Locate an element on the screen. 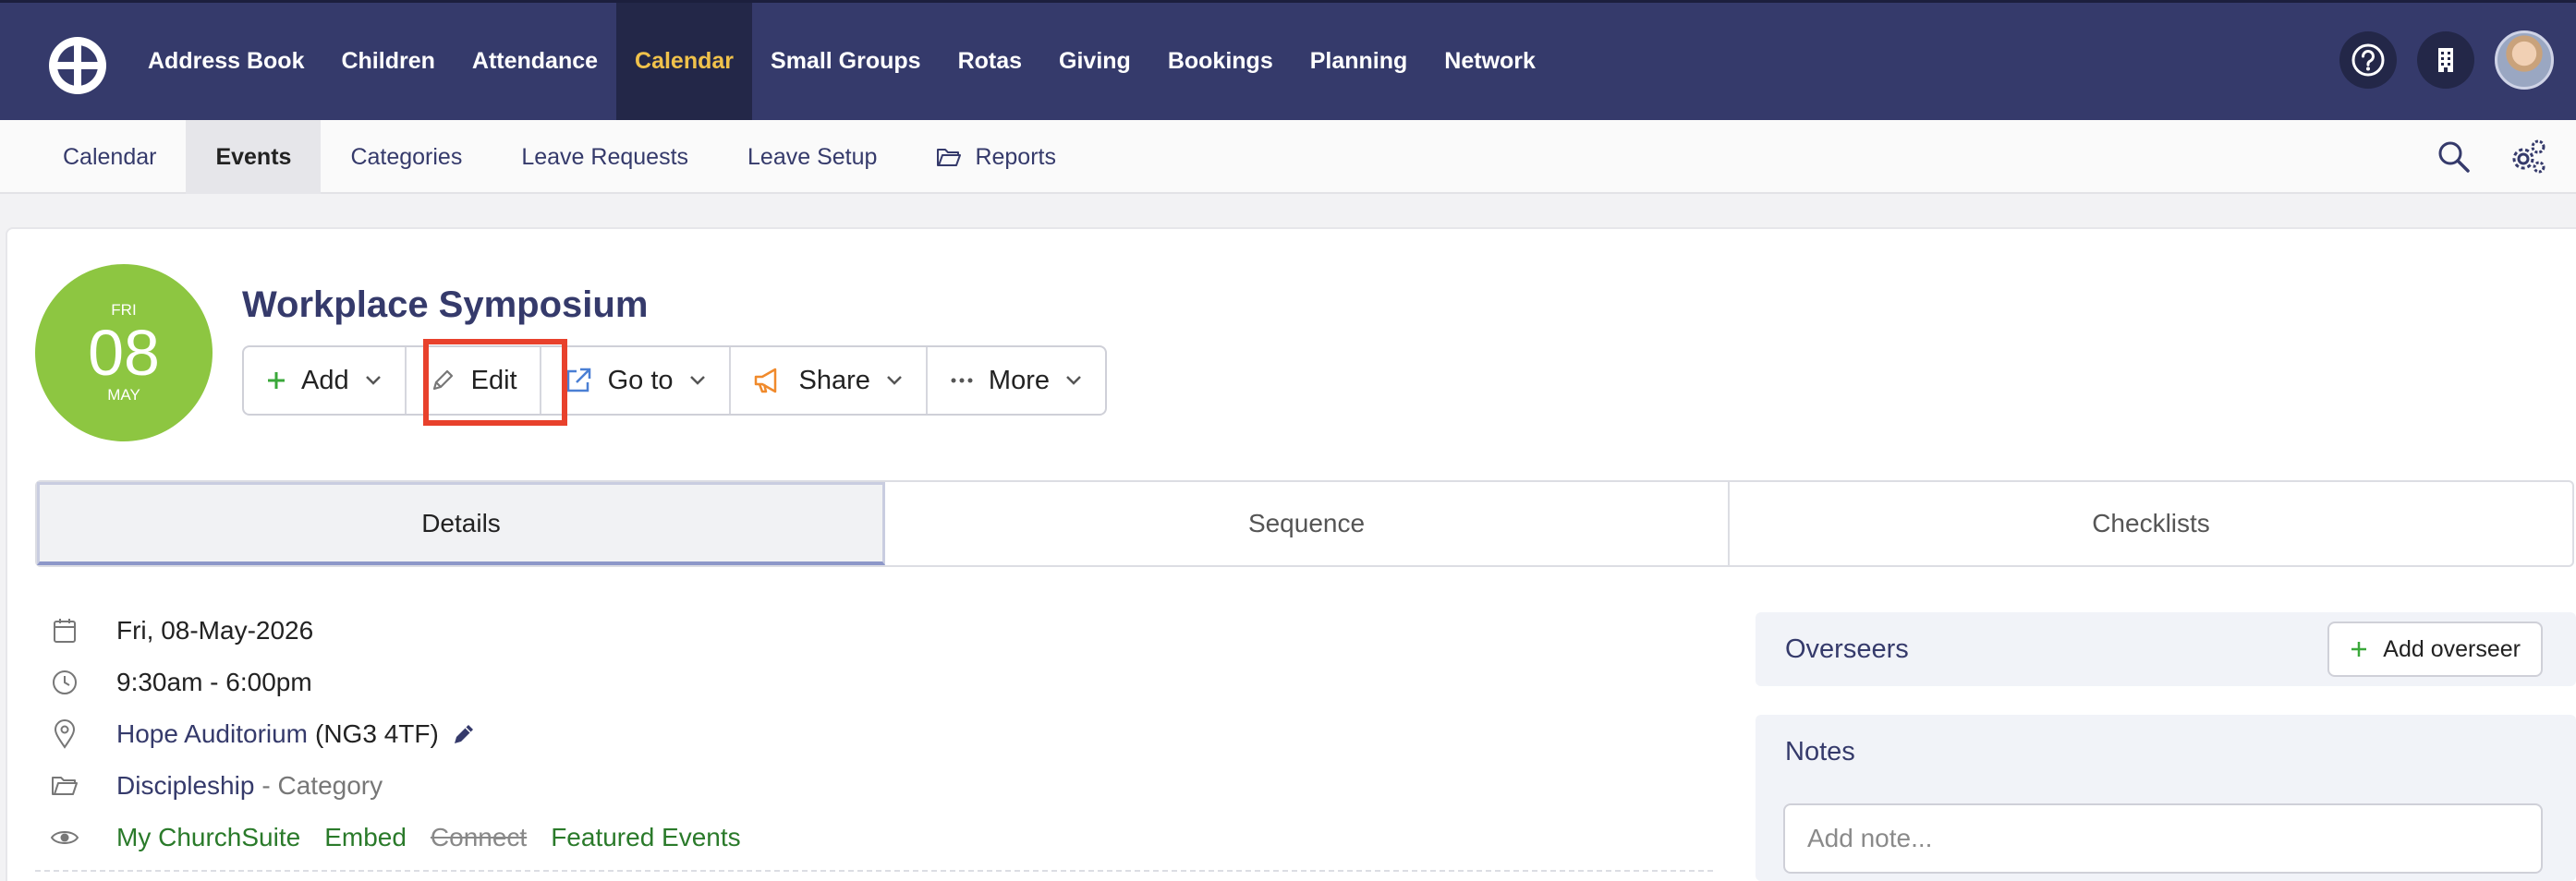  help-icon is located at coordinates (2368, 60).